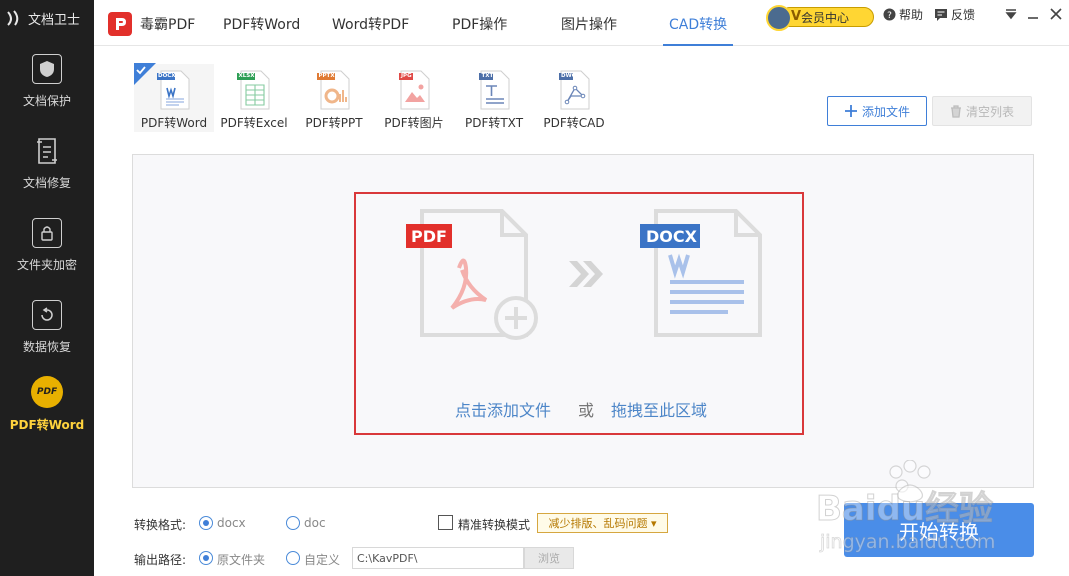 The width and height of the screenshot is (1069, 576). Describe the element at coordinates (47, 233) in the screenshot. I see `lock-folder-icon` at that location.